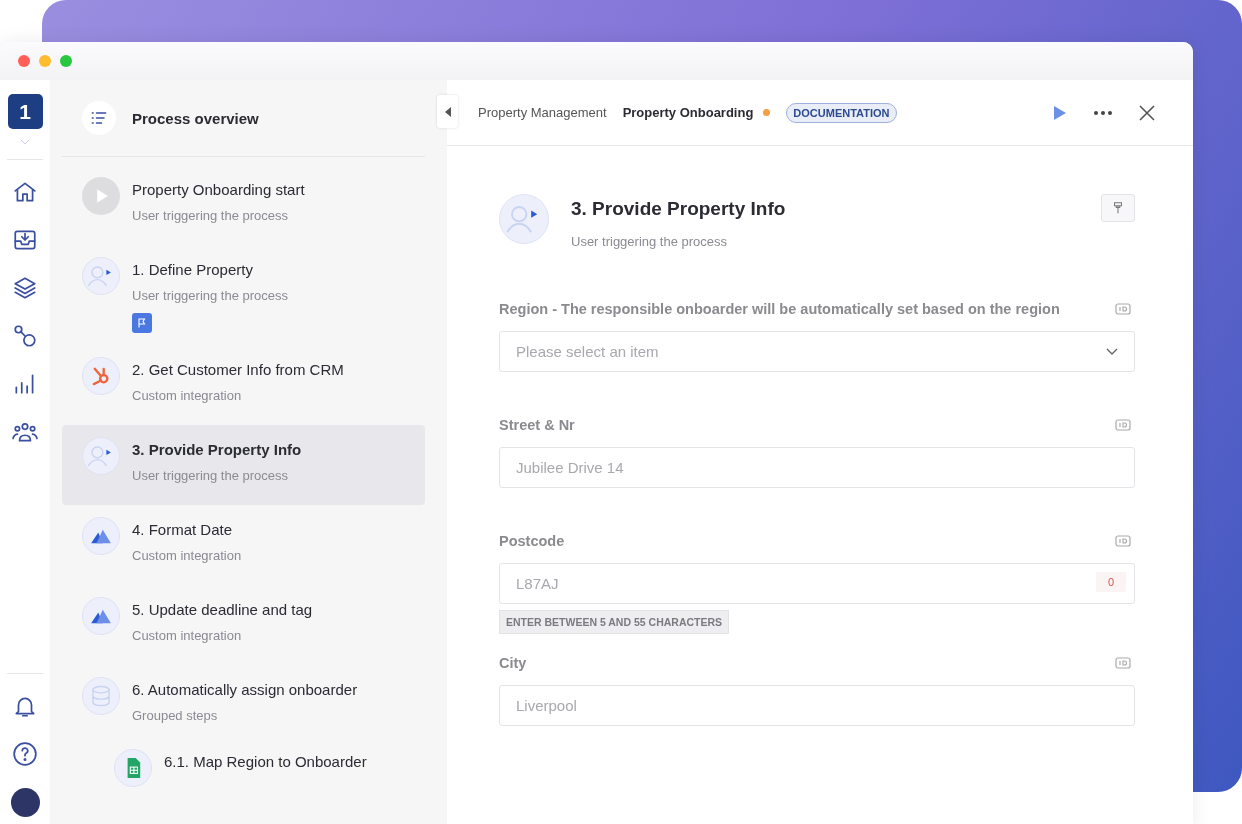 This screenshot has width=1242, height=824. I want to click on help-icon, so click(25, 754).